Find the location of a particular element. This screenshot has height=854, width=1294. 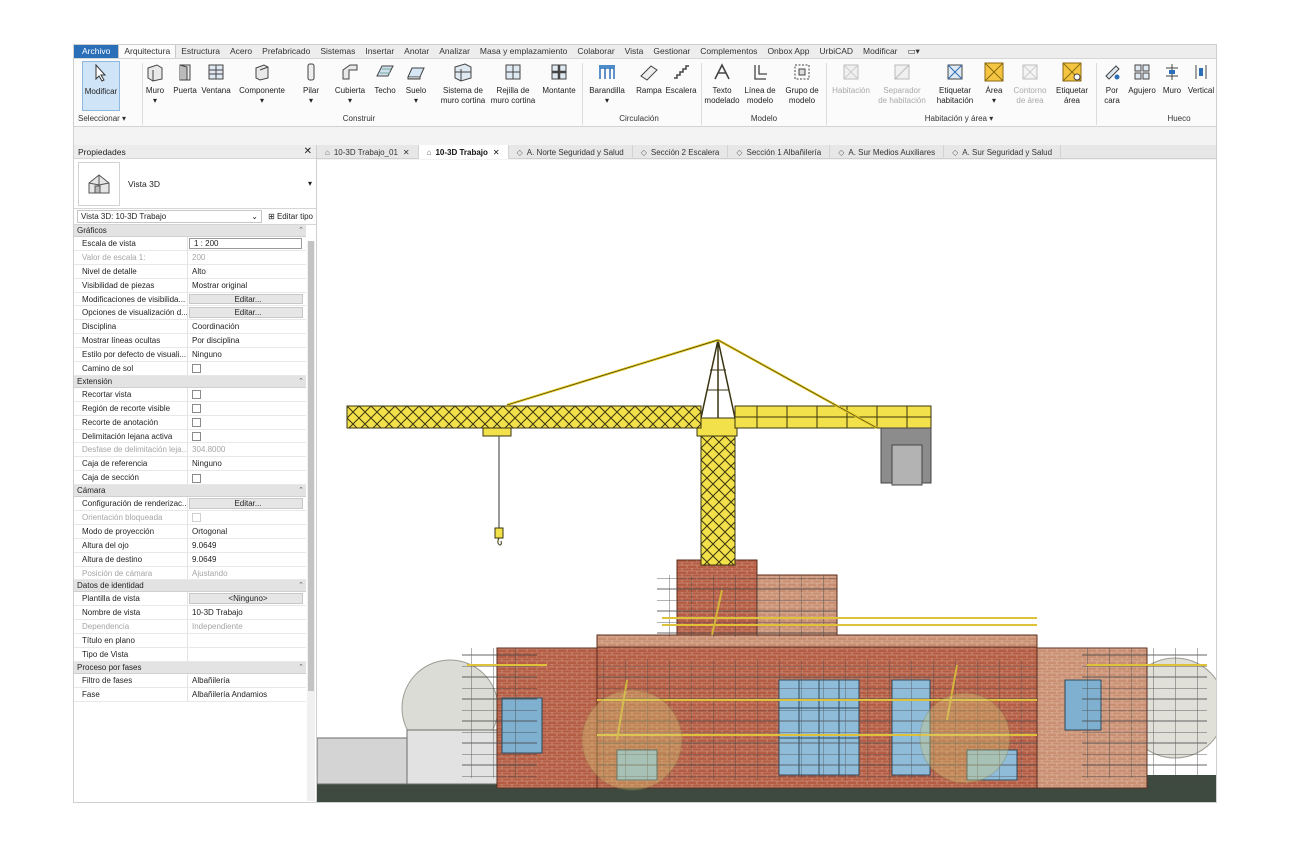

stair-button: Escalera is located at coordinates (681, 86).